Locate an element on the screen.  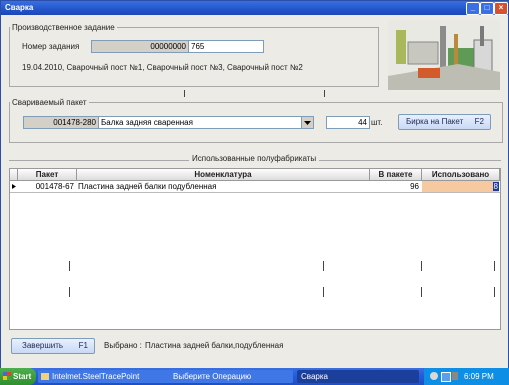
close-button: × is located at coordinates (501, 8).